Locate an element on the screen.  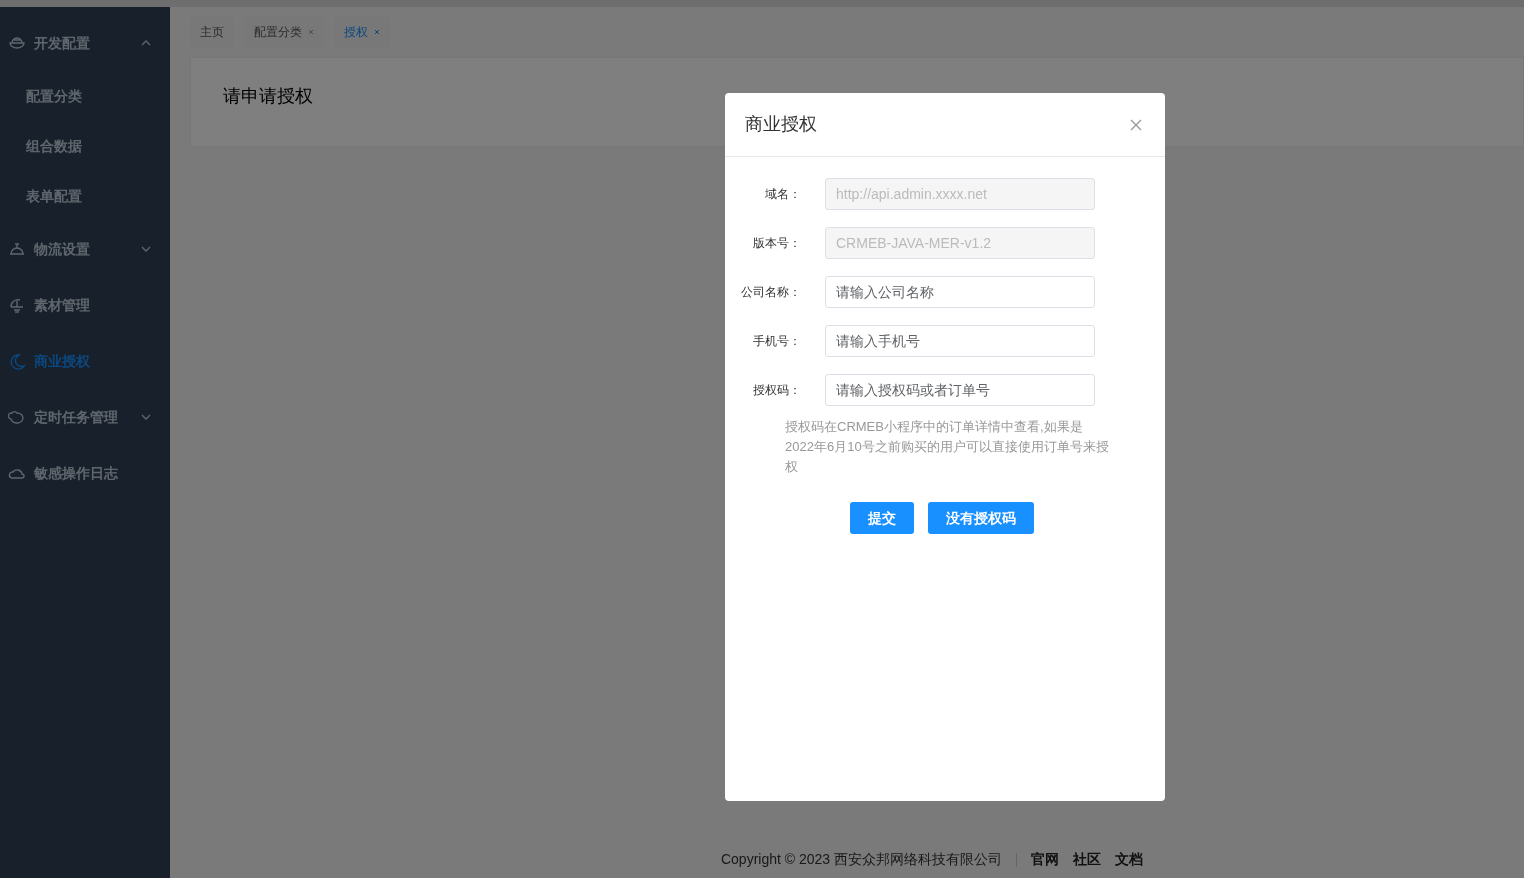
footer-link: 文档 is located at coordinates (1129, 859).